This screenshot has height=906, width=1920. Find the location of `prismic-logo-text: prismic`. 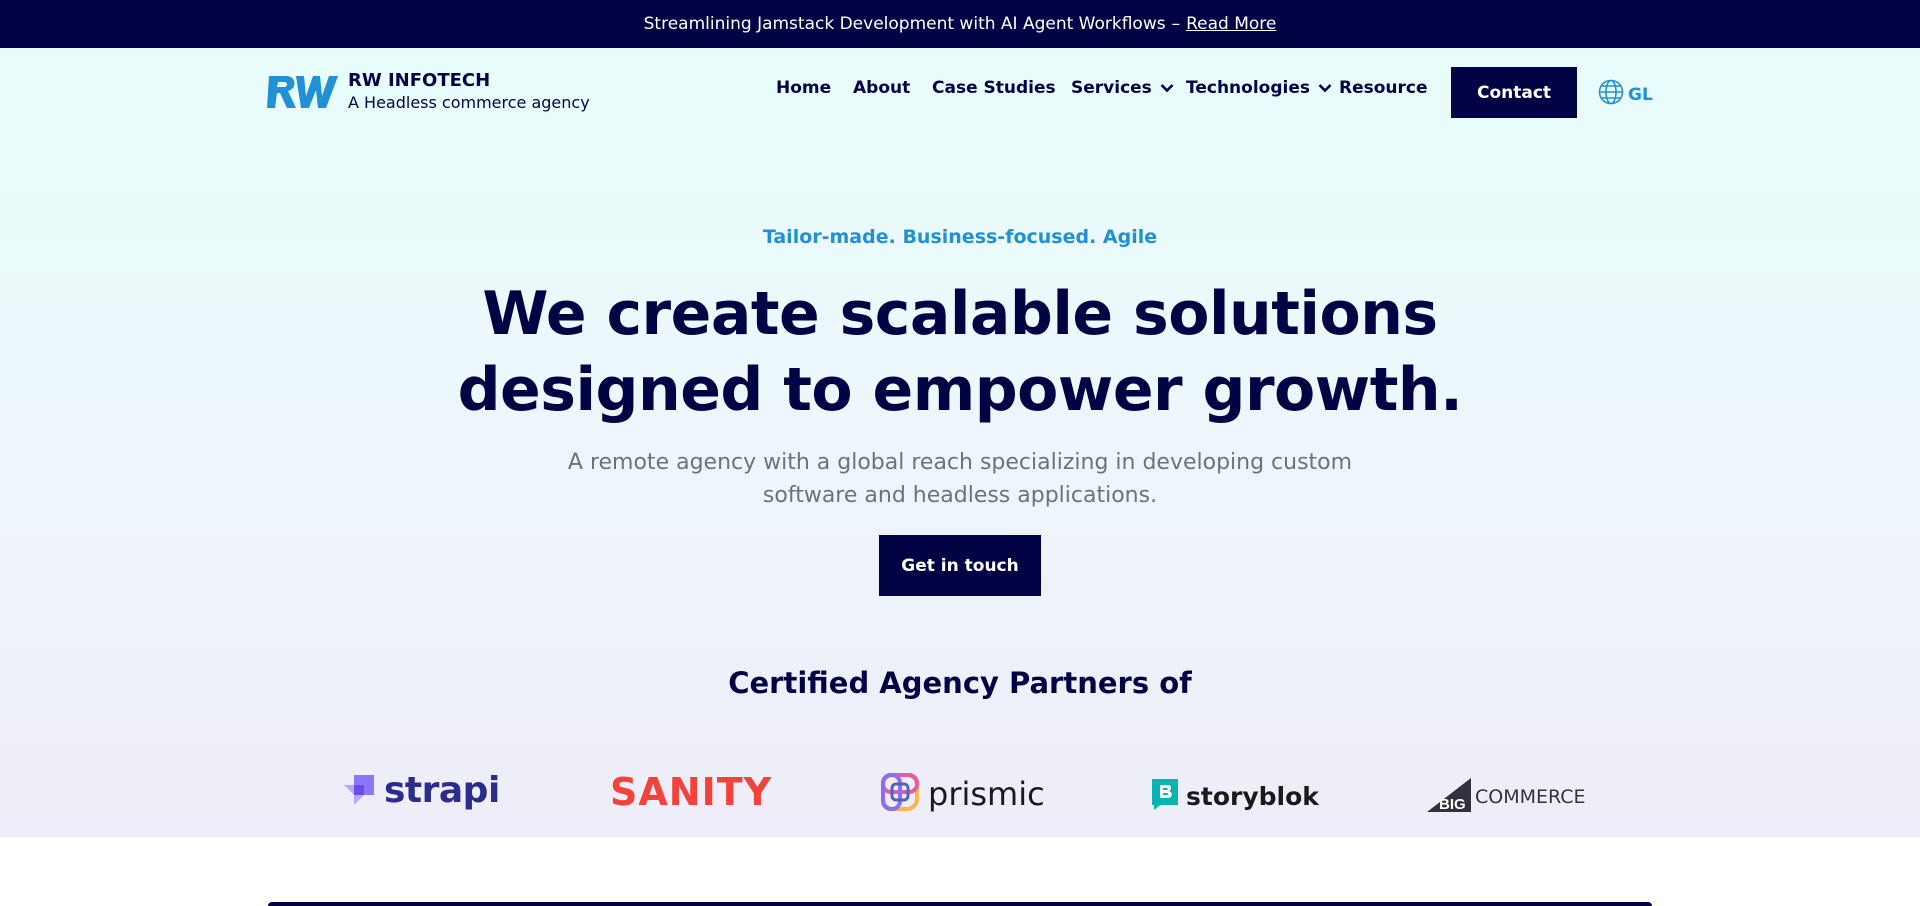

prismic-logo-text: prismic is located at coordinates (986, 794).